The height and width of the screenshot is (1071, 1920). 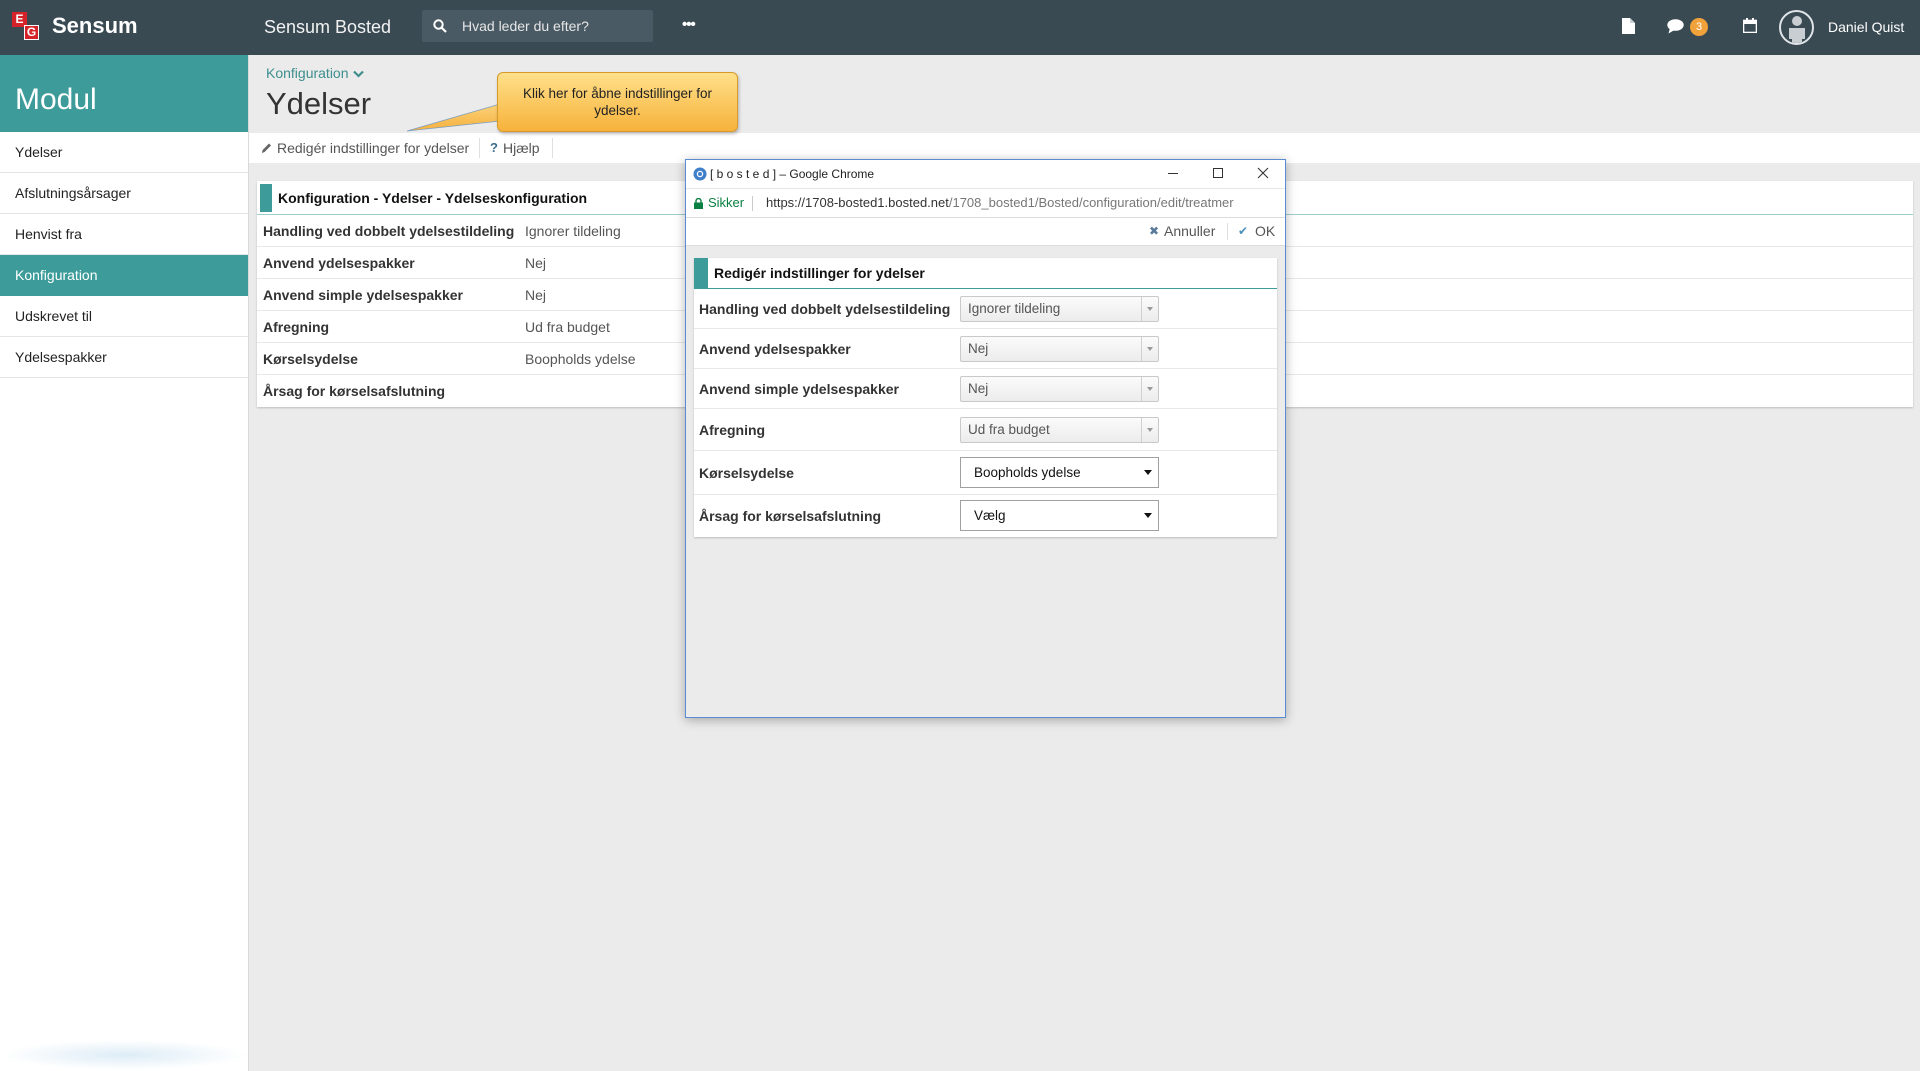 I want to click on cancel-button: Annuller, so click(x=1189, y=231).